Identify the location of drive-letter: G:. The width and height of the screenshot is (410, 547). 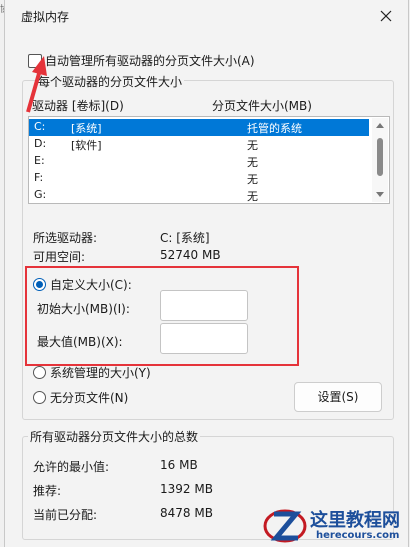
(40, 194).